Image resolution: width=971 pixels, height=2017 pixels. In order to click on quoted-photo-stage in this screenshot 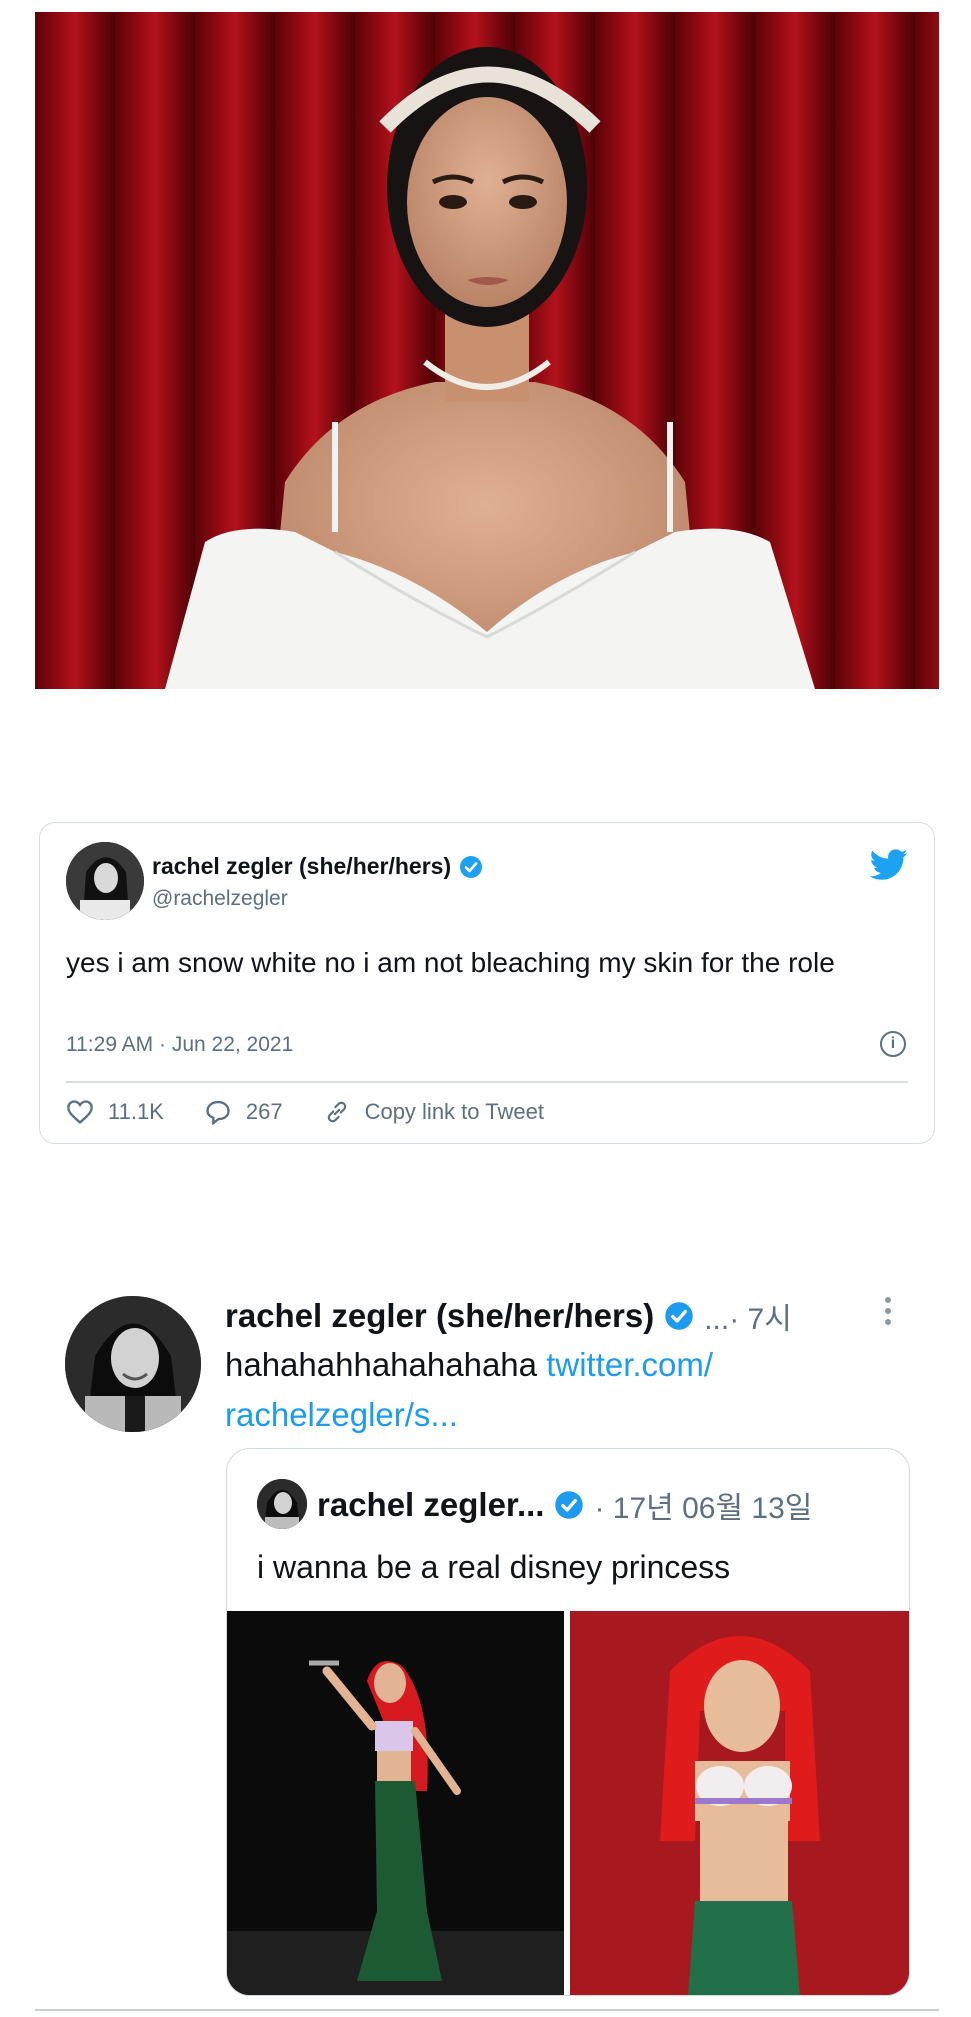, I will do `click(395, 1803)`.